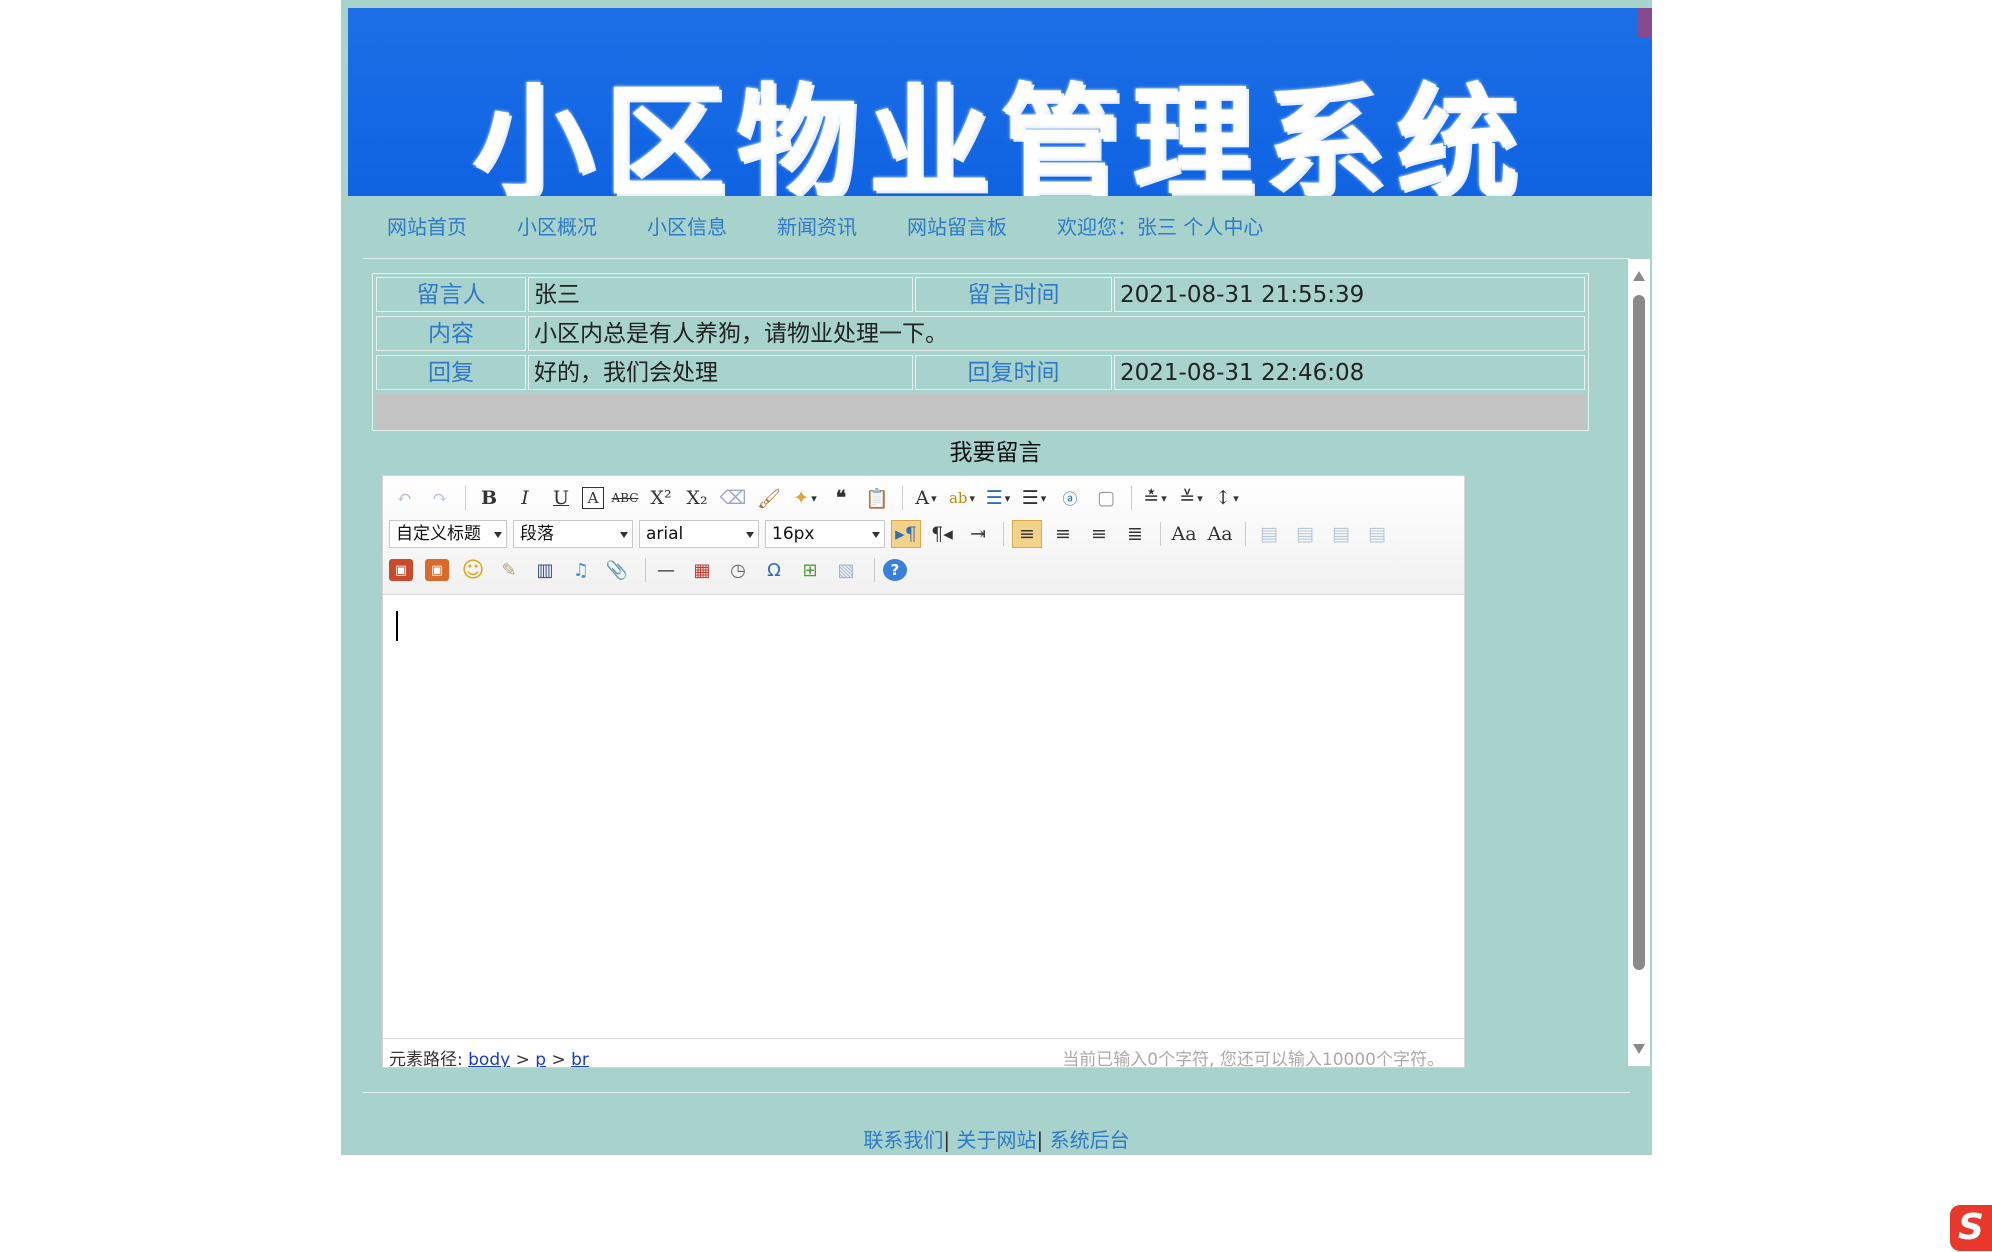 The width and height of the screenshot is (1992, 1252). What do you see at coordinates (687, 227) in the screenshot?
I see `nav-community-info: 小区信息` at bounding box center [687, 227].